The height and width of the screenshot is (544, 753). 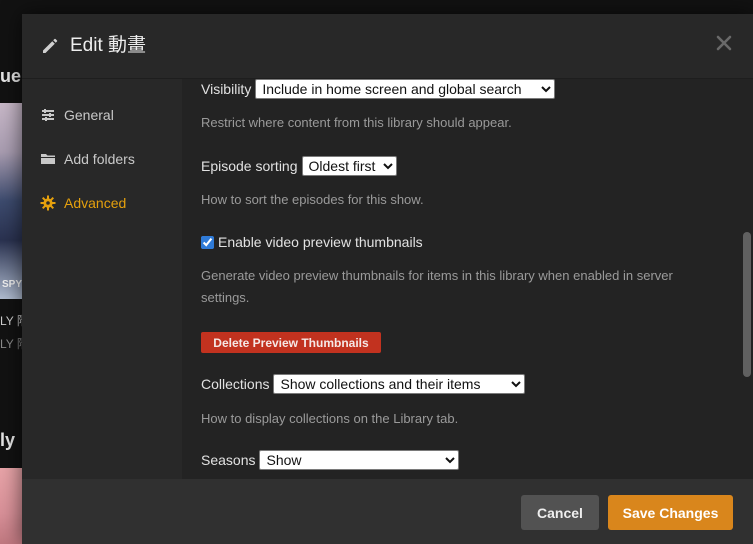 What do you see at coordinates (50, 45) in the screenshot?
I see `pencil-icon` at bounding box center [50, 45].